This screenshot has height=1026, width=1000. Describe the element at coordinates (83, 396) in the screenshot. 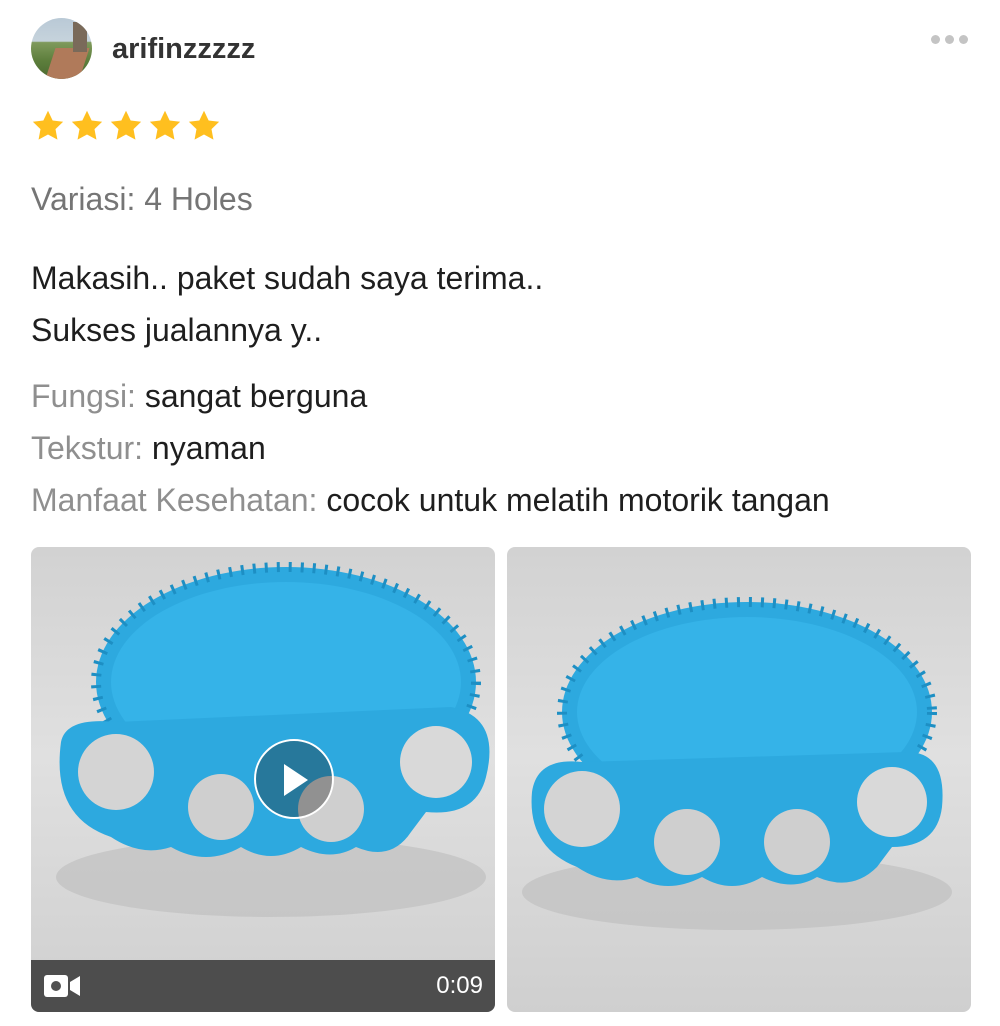

I see `attribute-label: Fungsi:` at that location.